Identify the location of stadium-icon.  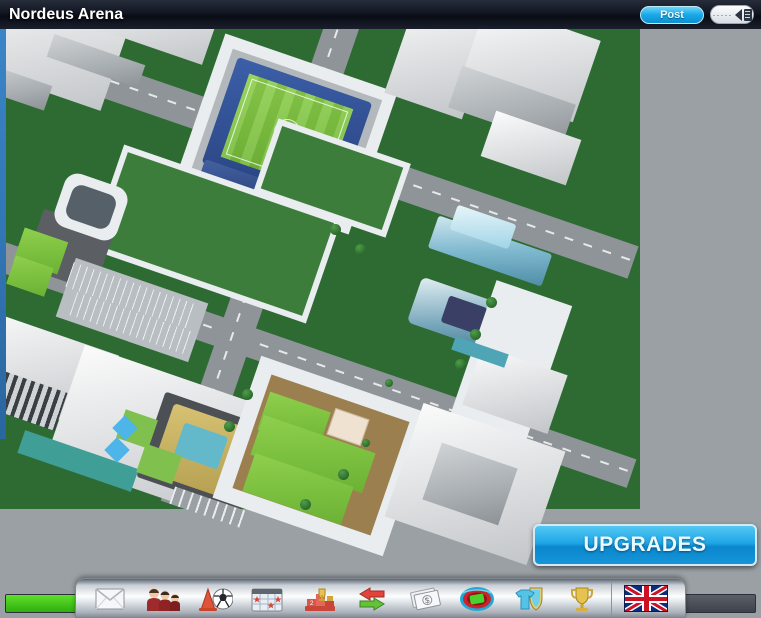
(477, 598).